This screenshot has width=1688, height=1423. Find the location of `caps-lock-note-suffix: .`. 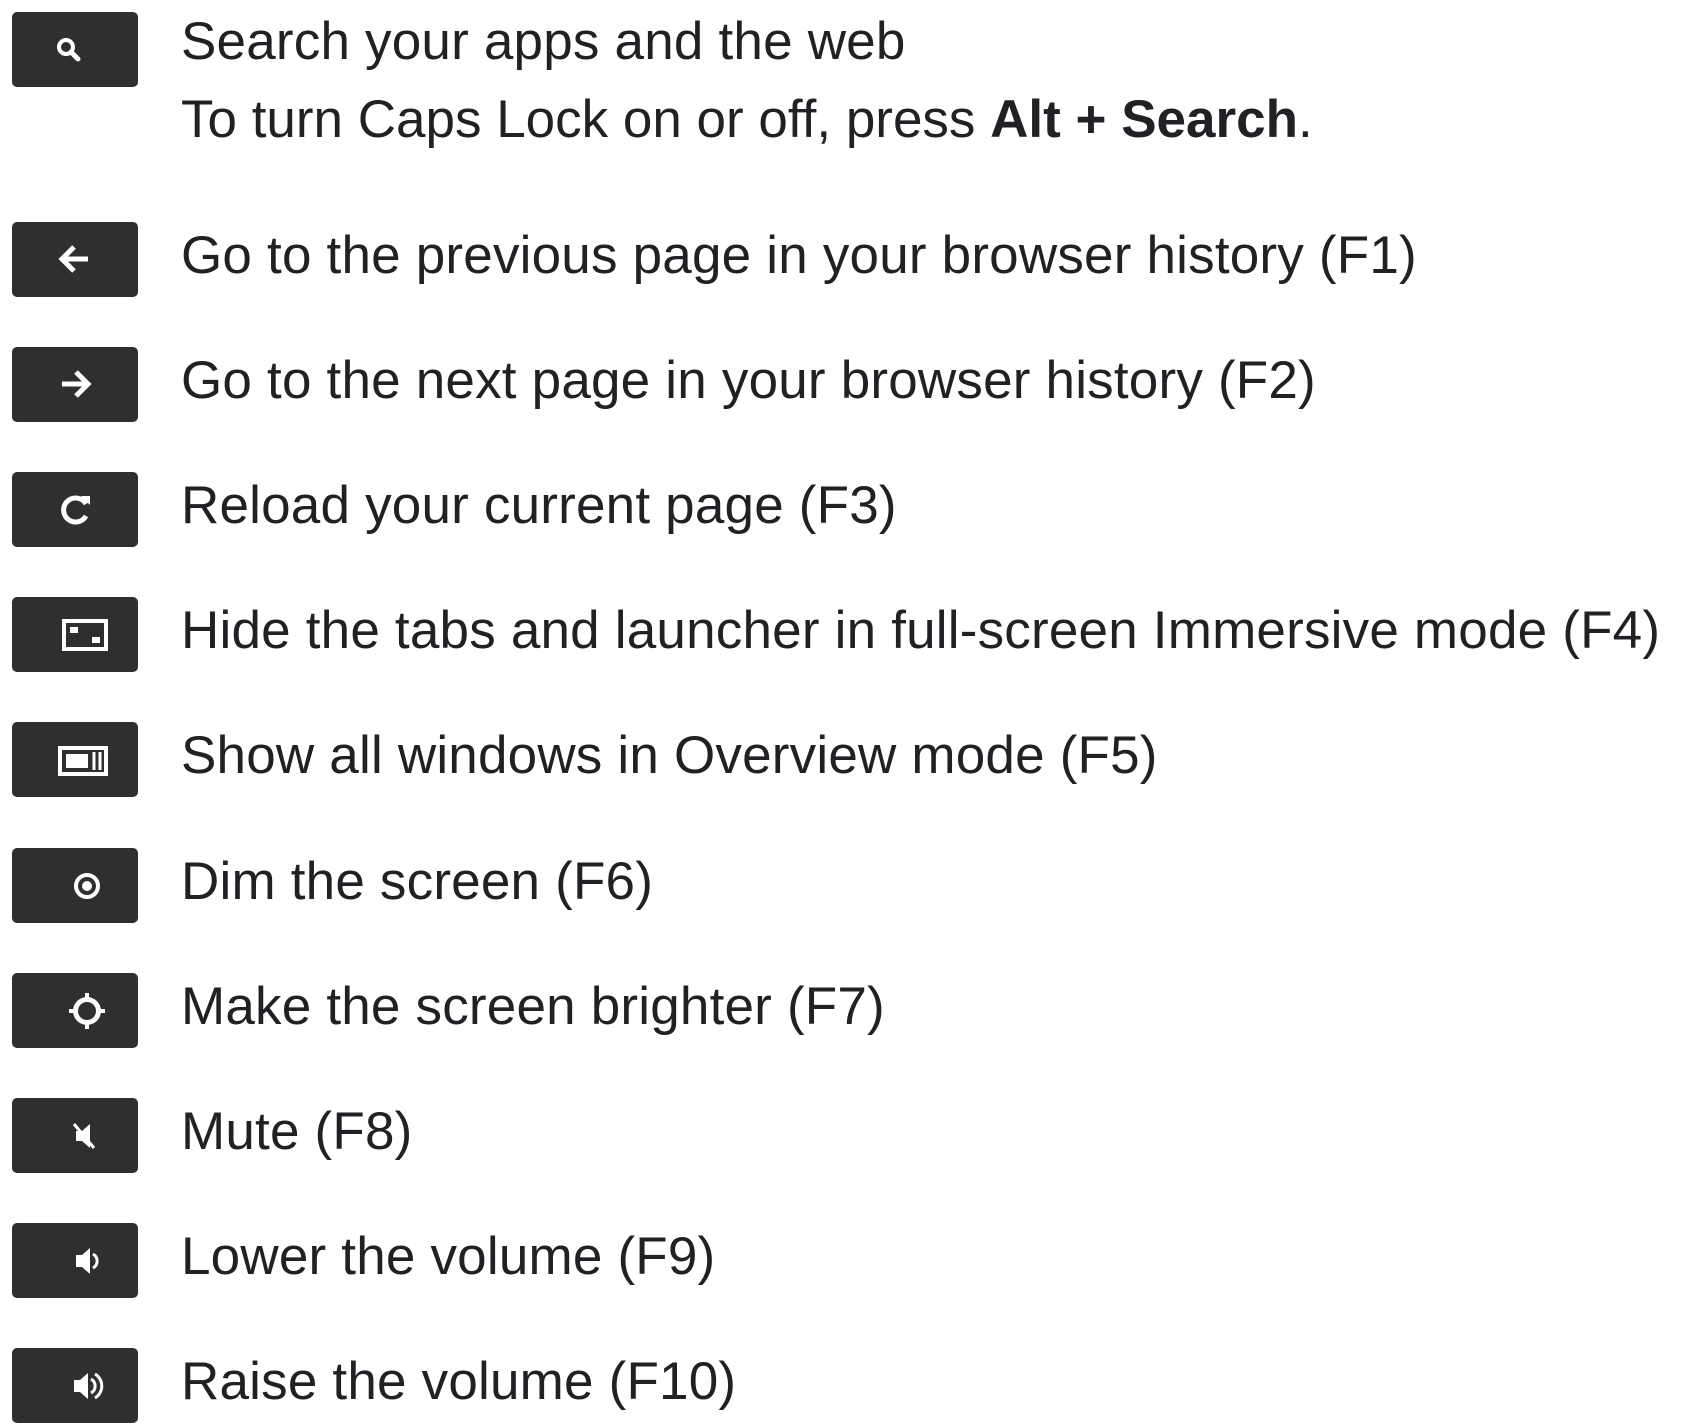

caps-lock-note-suffix: . is located at coordinates (1305, 119).